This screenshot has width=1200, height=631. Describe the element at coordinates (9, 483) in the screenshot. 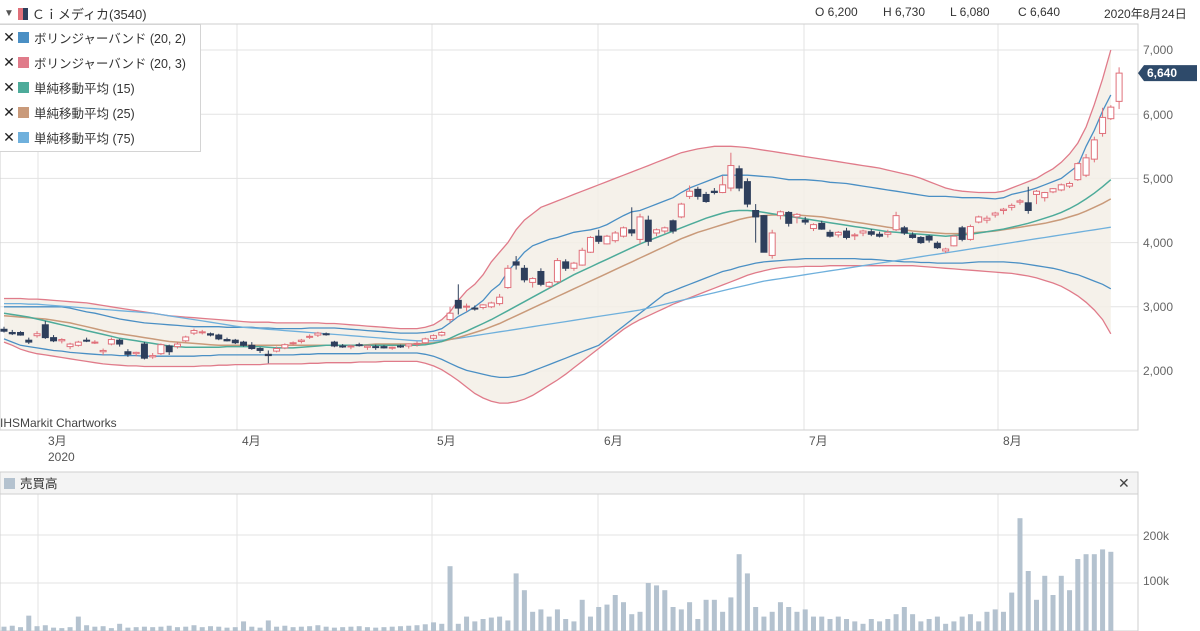

I see `volume-swatch` at that location.